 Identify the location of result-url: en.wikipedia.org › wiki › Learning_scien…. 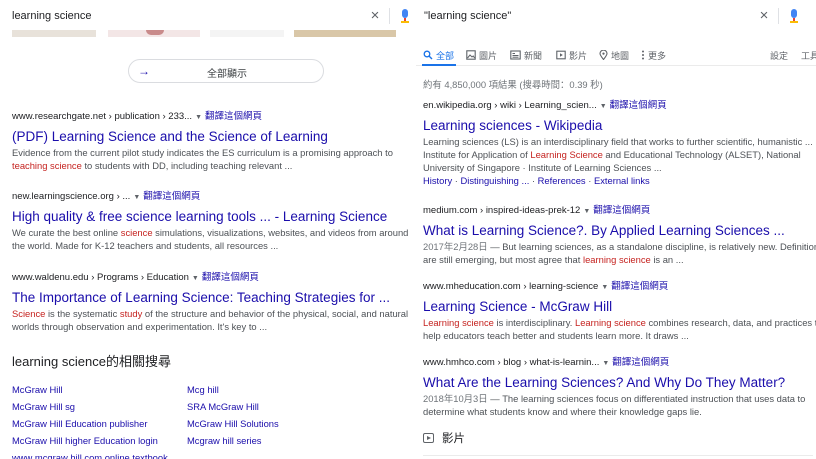
(618, 105).